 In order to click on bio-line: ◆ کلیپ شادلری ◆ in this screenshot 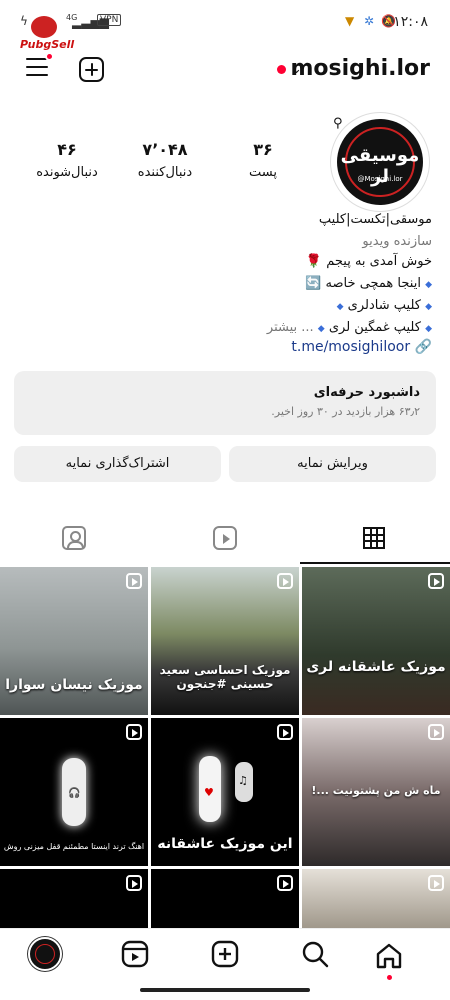, I will do `click(384, 305)`.